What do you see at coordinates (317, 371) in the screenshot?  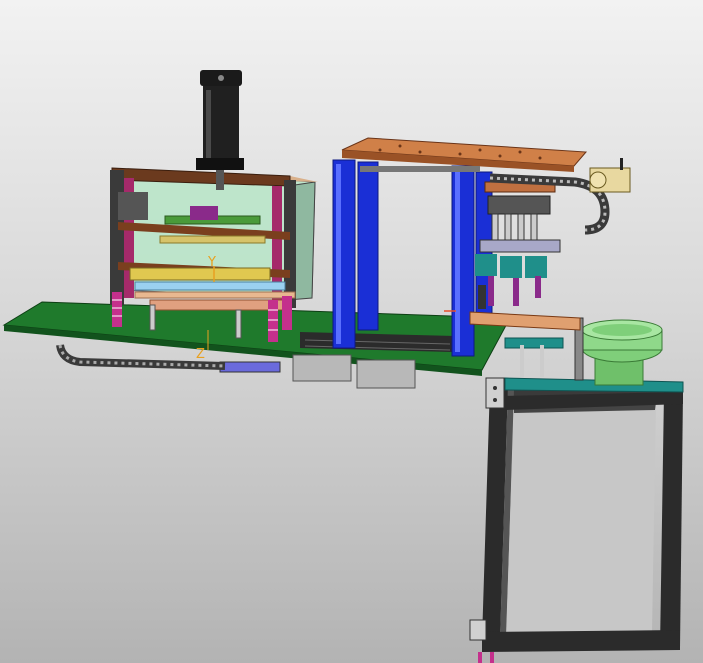 I see `control-boxes` at bounding box center [317, 371].